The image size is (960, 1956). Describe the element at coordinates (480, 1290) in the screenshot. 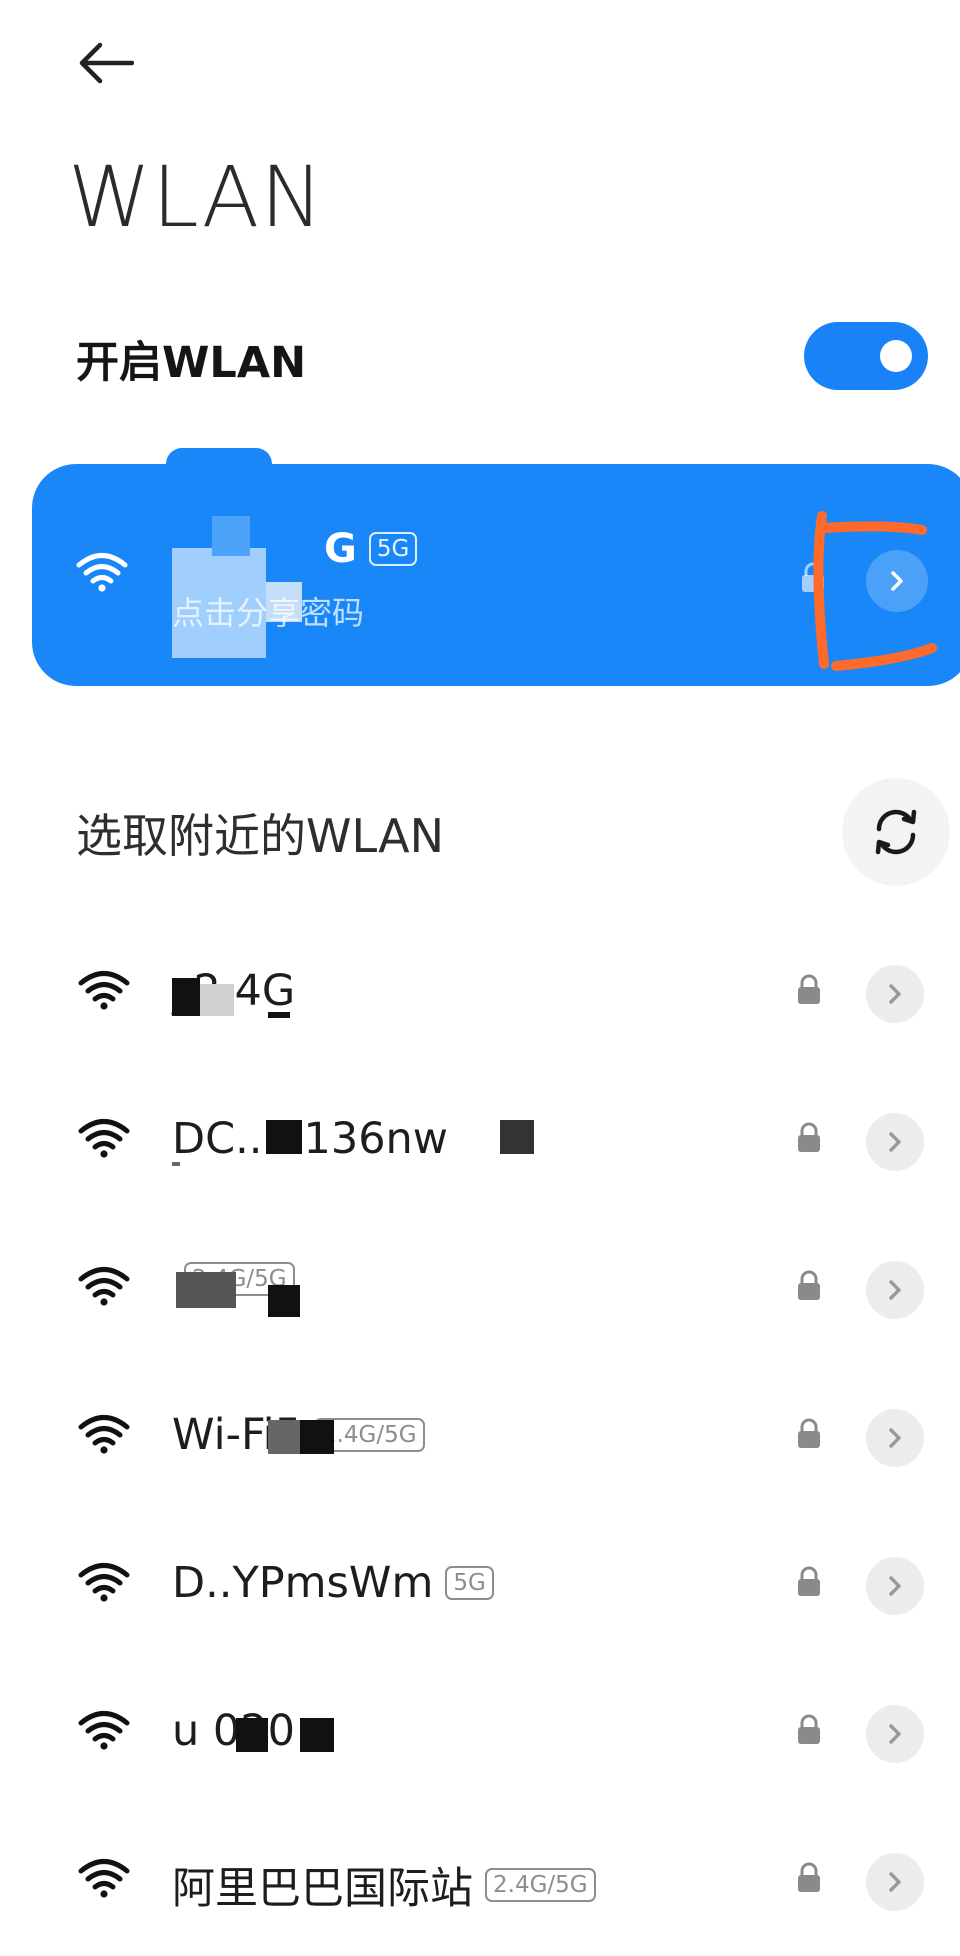

I see `network-list-item: 2.4G/5G` at that location.